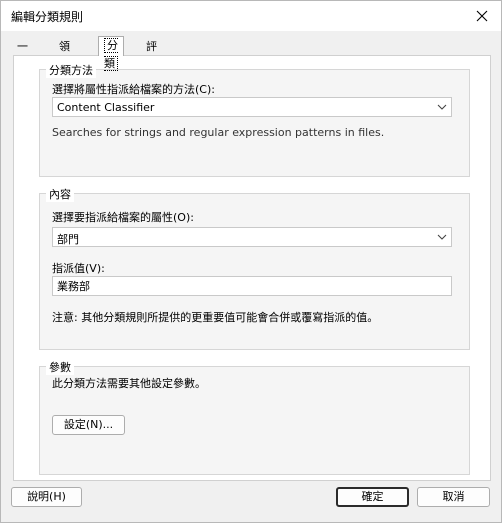 The width and height of the screenshot is (502, 523). I want to click on method-dropdown: Content Classifier, so click(252, 107).